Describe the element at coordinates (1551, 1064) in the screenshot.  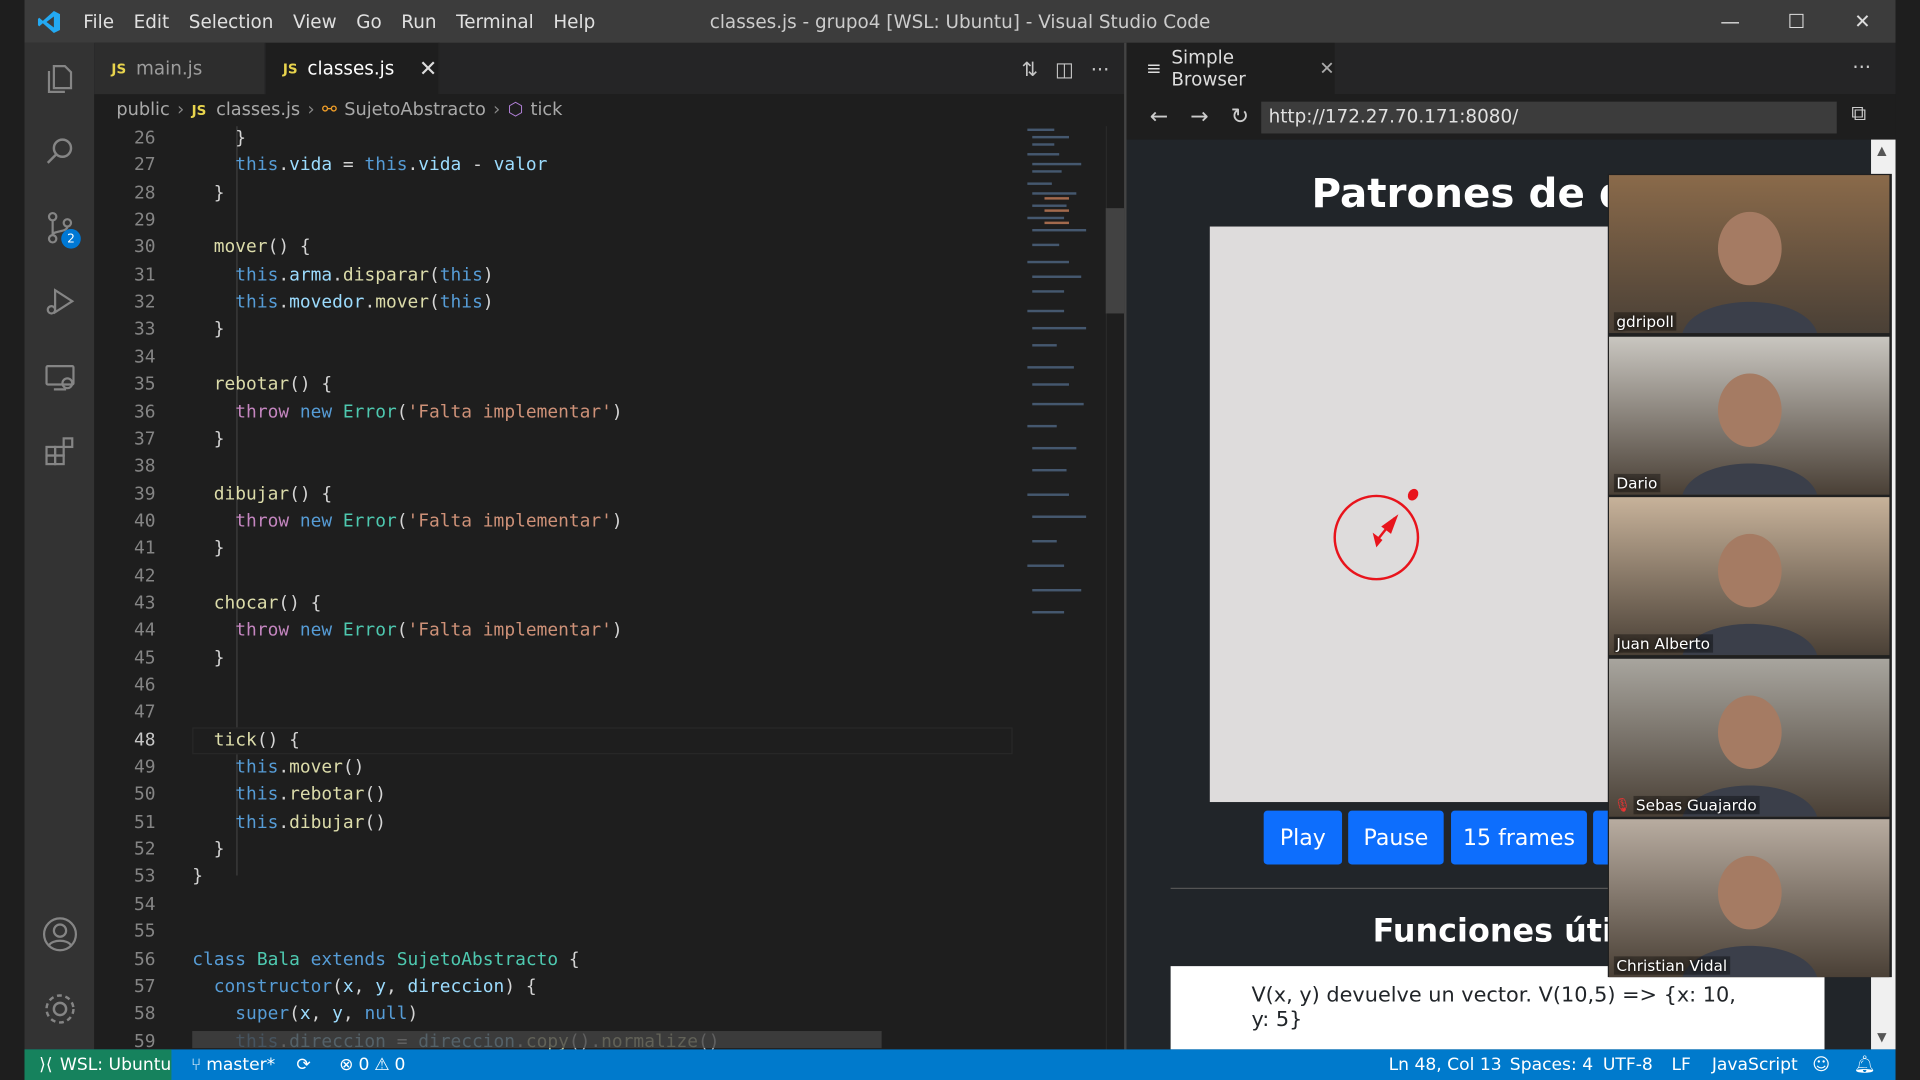
I see `indentation: Spaces: 4` at that location.